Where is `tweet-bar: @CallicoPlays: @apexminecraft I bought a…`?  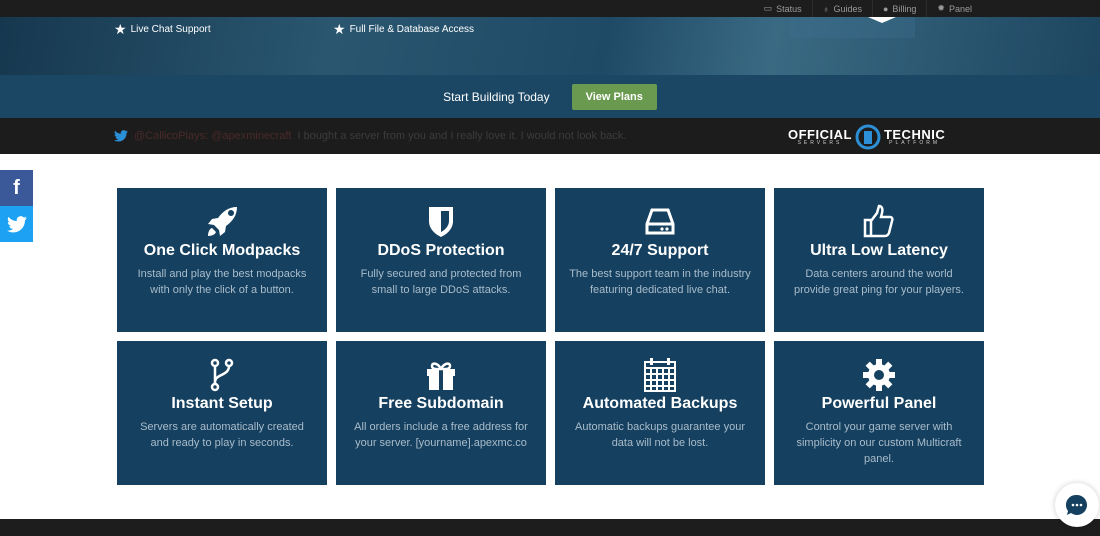
tweet-bar: @CallicoPlays: @apexminecraft I bought a… is located at coordinates (550, 136).